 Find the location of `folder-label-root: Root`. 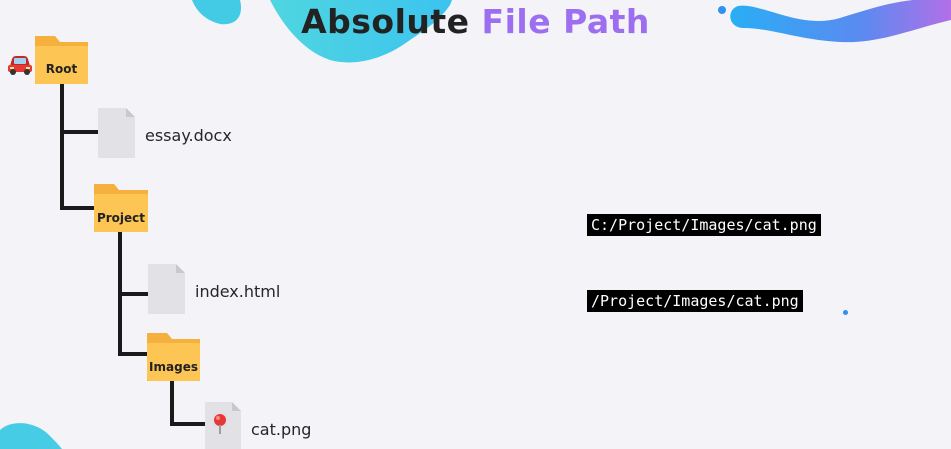

folder-label-root: Root is located at coordinates (61, 69).